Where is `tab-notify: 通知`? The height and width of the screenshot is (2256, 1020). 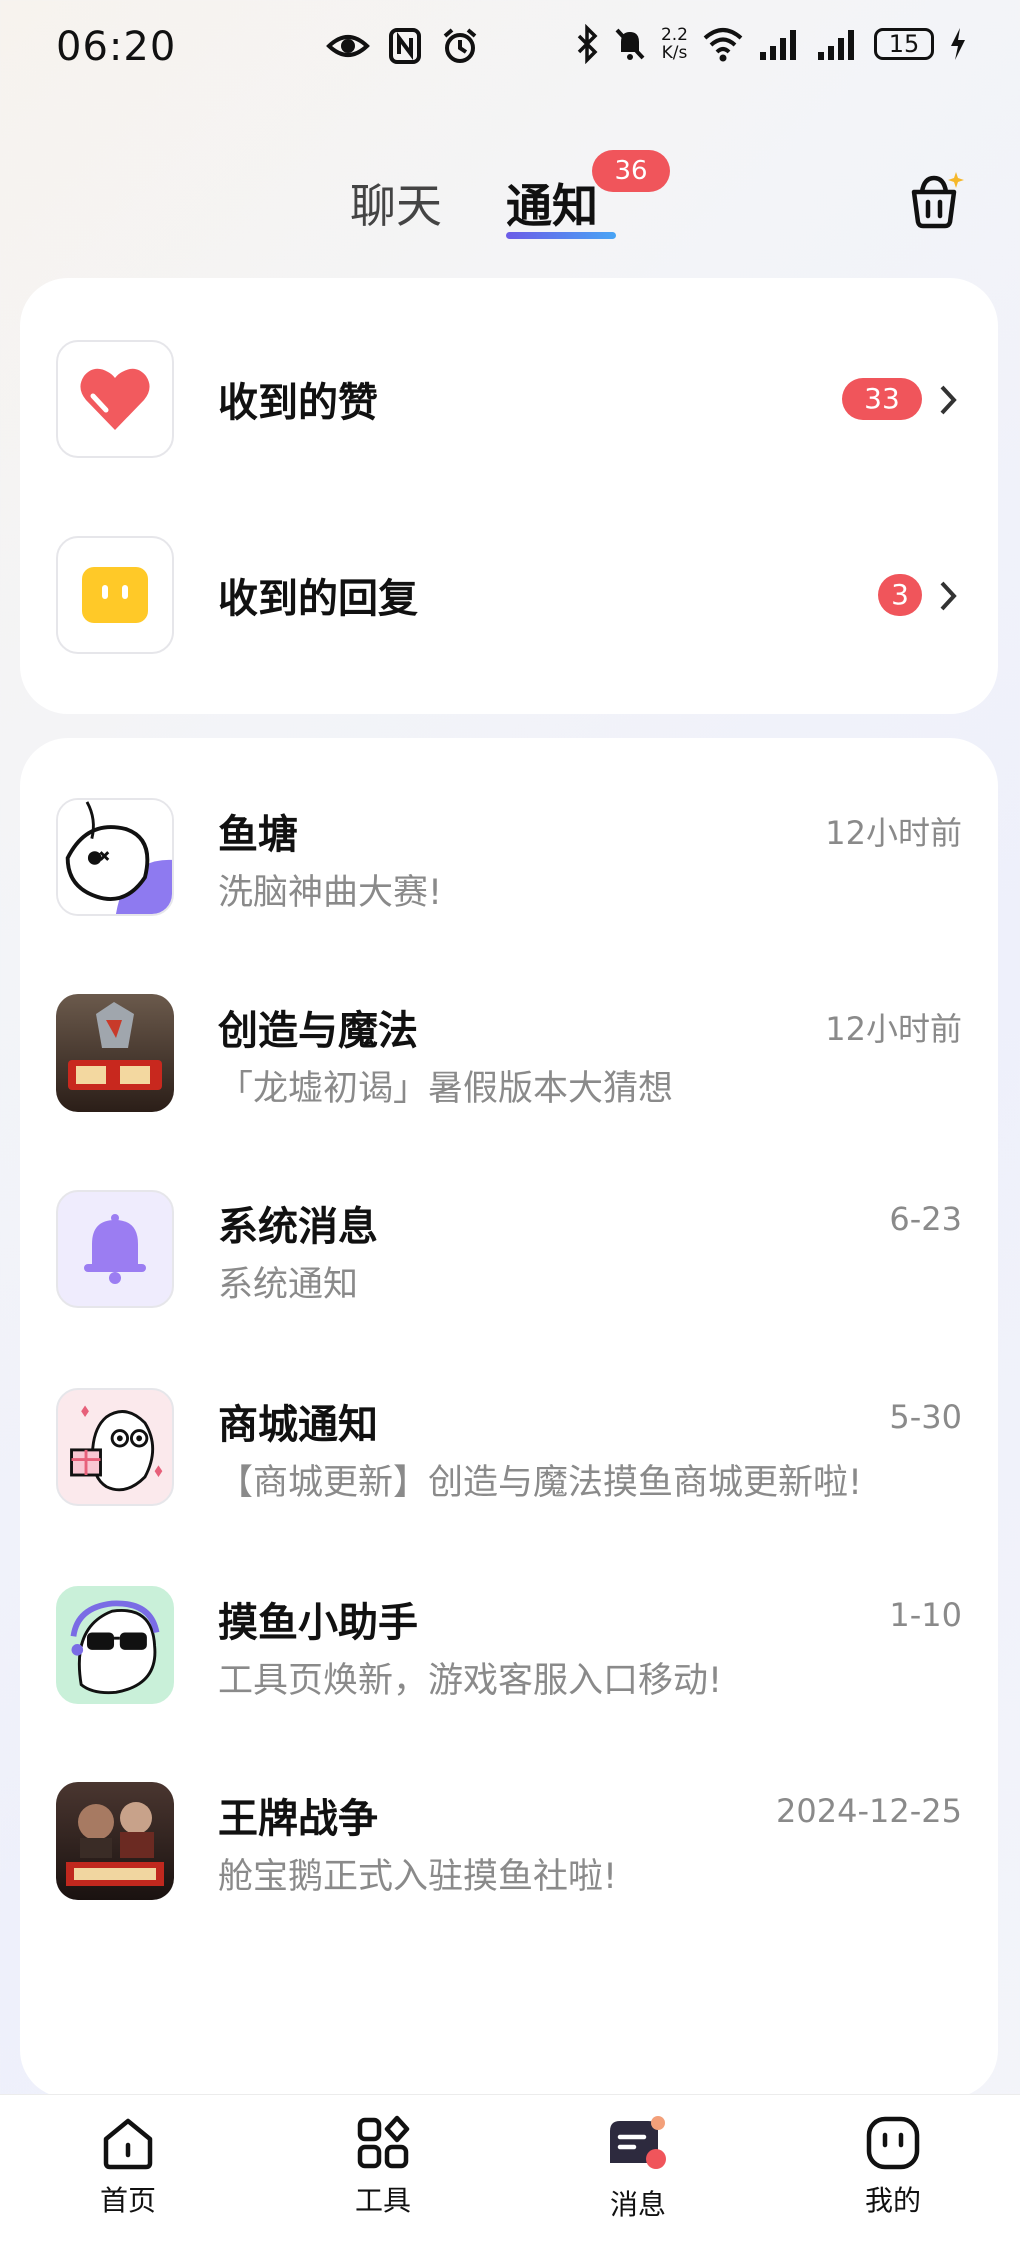 tab-notify: 通知 is located at coordinates (552, 203).